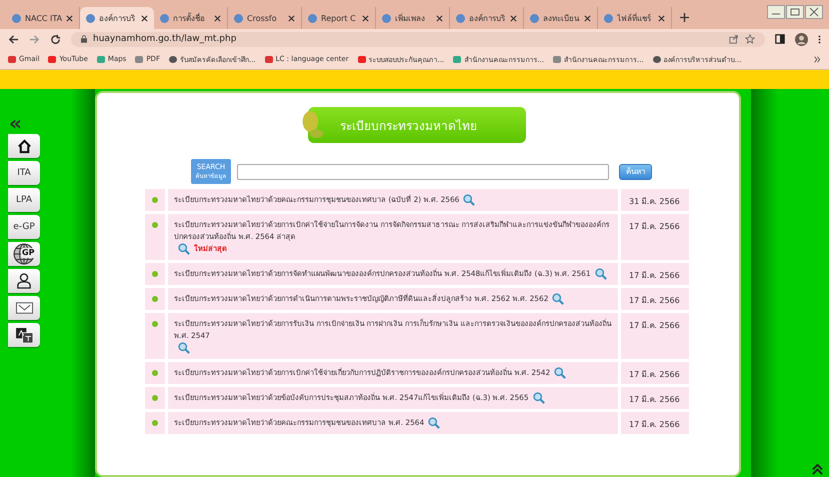  I want to click on address-bar: huaynamhom.go.th/law_mt.php, so click(418, 39).